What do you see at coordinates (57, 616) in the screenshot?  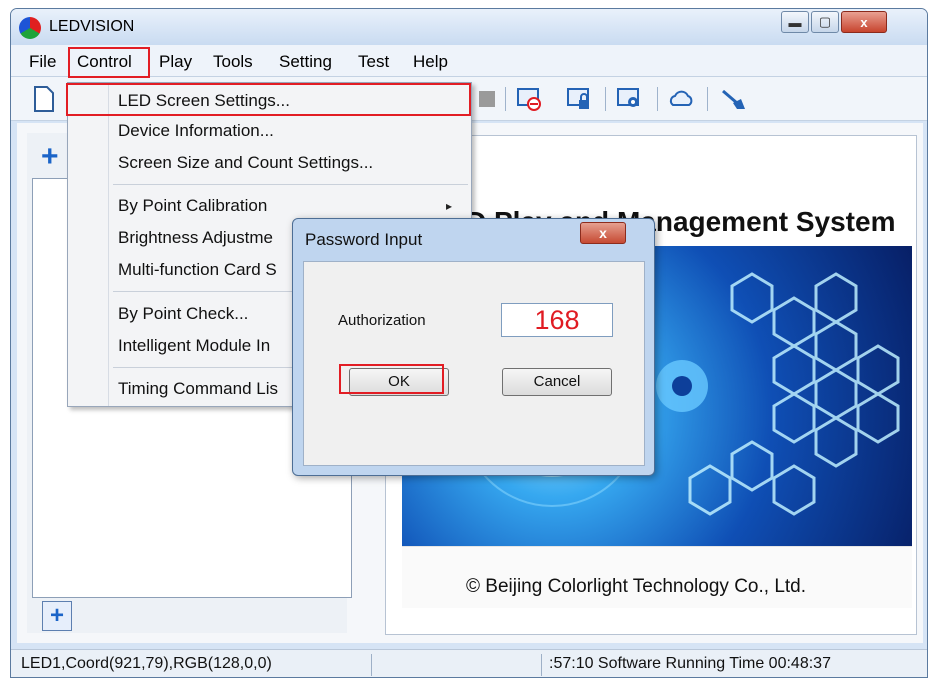 I see `add-program-icon: +` at bounding box center [57, 616].